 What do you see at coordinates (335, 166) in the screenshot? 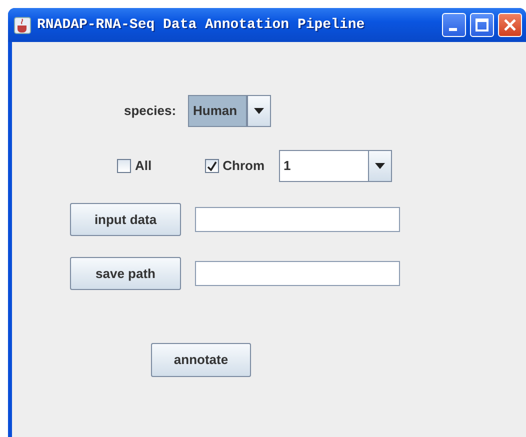
I see `chrom-dropdown: 1` at bounding box center [335, 166].